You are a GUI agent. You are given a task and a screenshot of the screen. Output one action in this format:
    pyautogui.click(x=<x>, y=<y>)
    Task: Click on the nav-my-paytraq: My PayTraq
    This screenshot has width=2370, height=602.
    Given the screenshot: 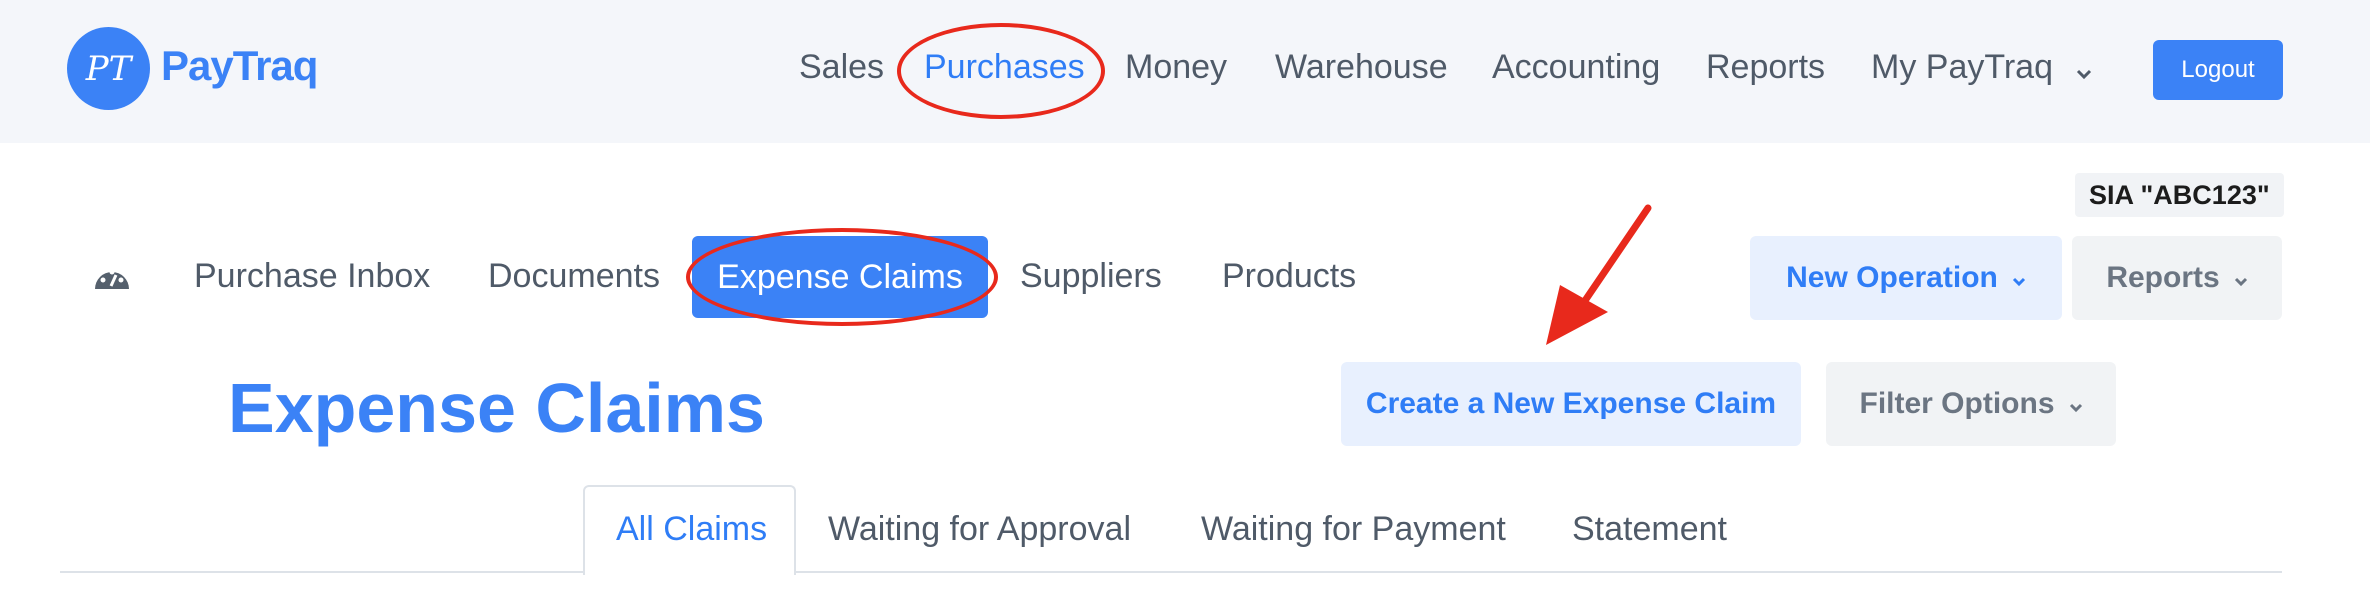 What is the action you would take?
    pyautogui.click(x=1981, y=68)
    